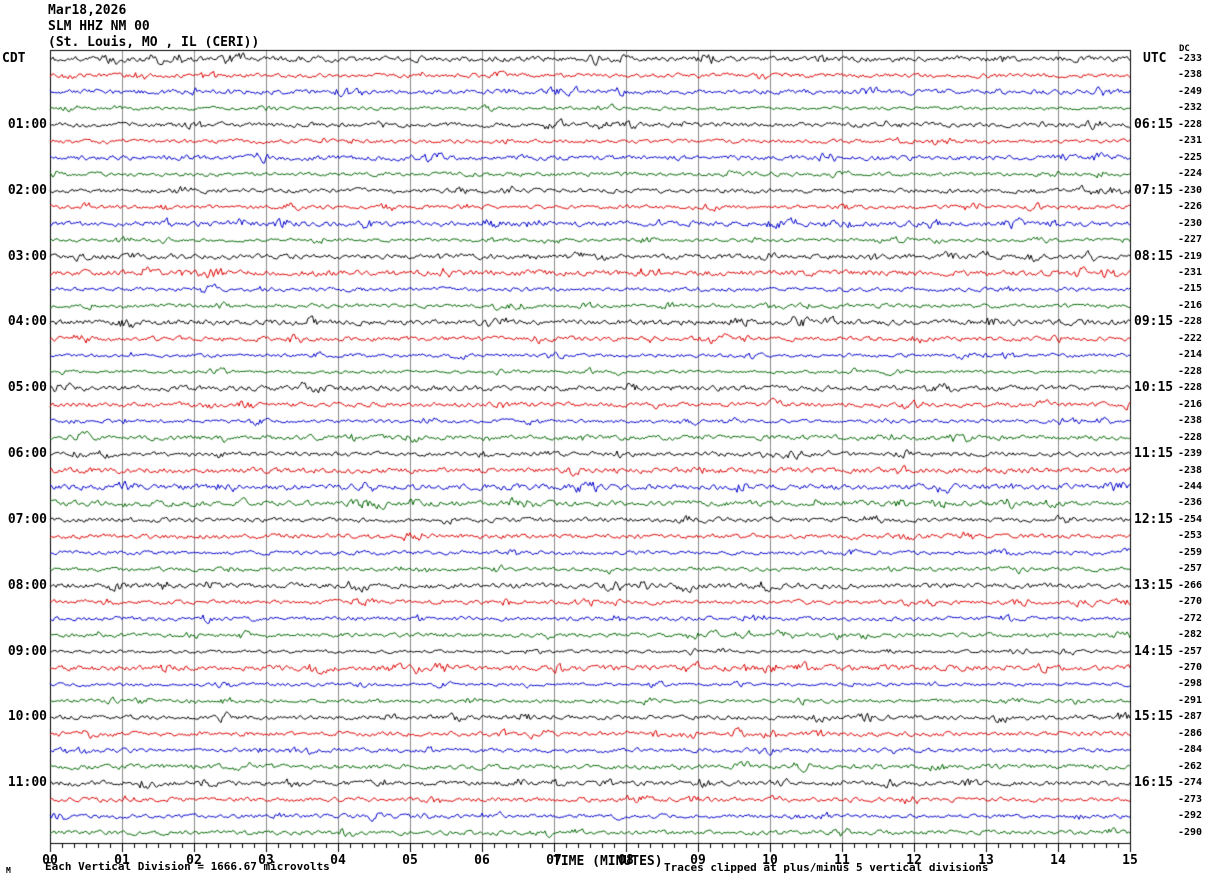 The width and height of the screenshot is (1210, 886). What do you see at coordinates (27, 651) in the screenshot?
I see `left-time-label: 09:00` at bounding box center [27, 651].